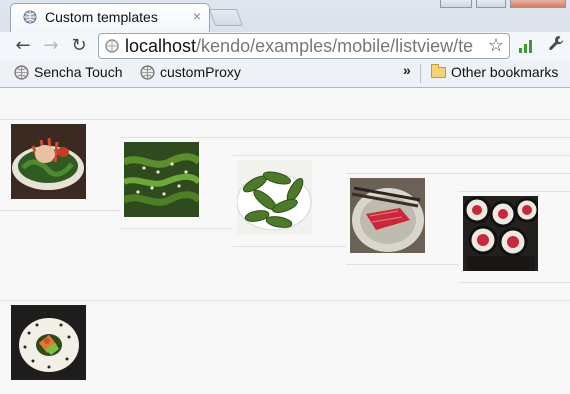 The height and width of the screenshot is (394, 570). Describe the element at coordinates (112, 48) in the screenshot. I see `page-icon` at that location.